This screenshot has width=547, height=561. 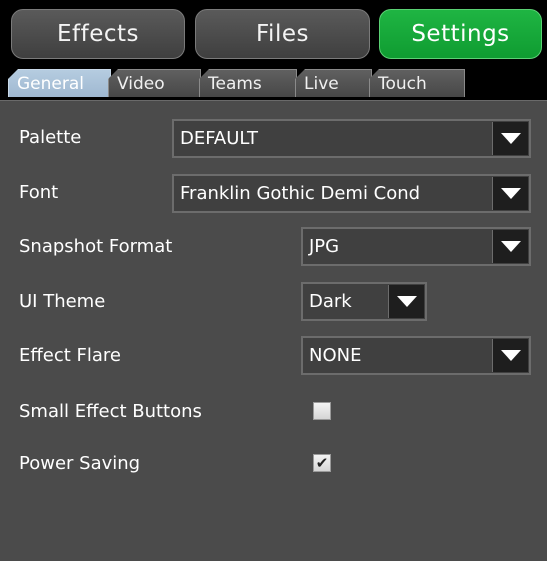 I want to click on palette-value: DEFAULT, so click(x=219, y=138).